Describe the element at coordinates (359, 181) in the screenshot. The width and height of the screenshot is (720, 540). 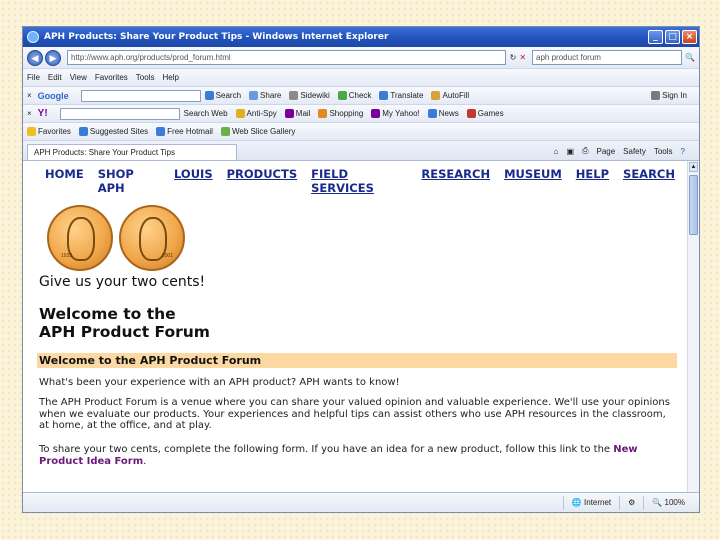
I see `nav-field-services: FIELD SERVICES` at that location.